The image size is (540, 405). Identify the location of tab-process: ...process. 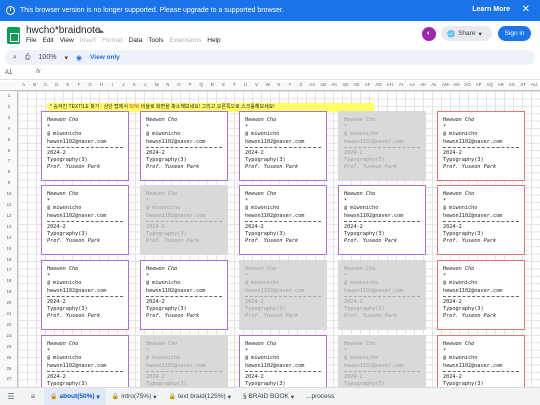
(320, 396).